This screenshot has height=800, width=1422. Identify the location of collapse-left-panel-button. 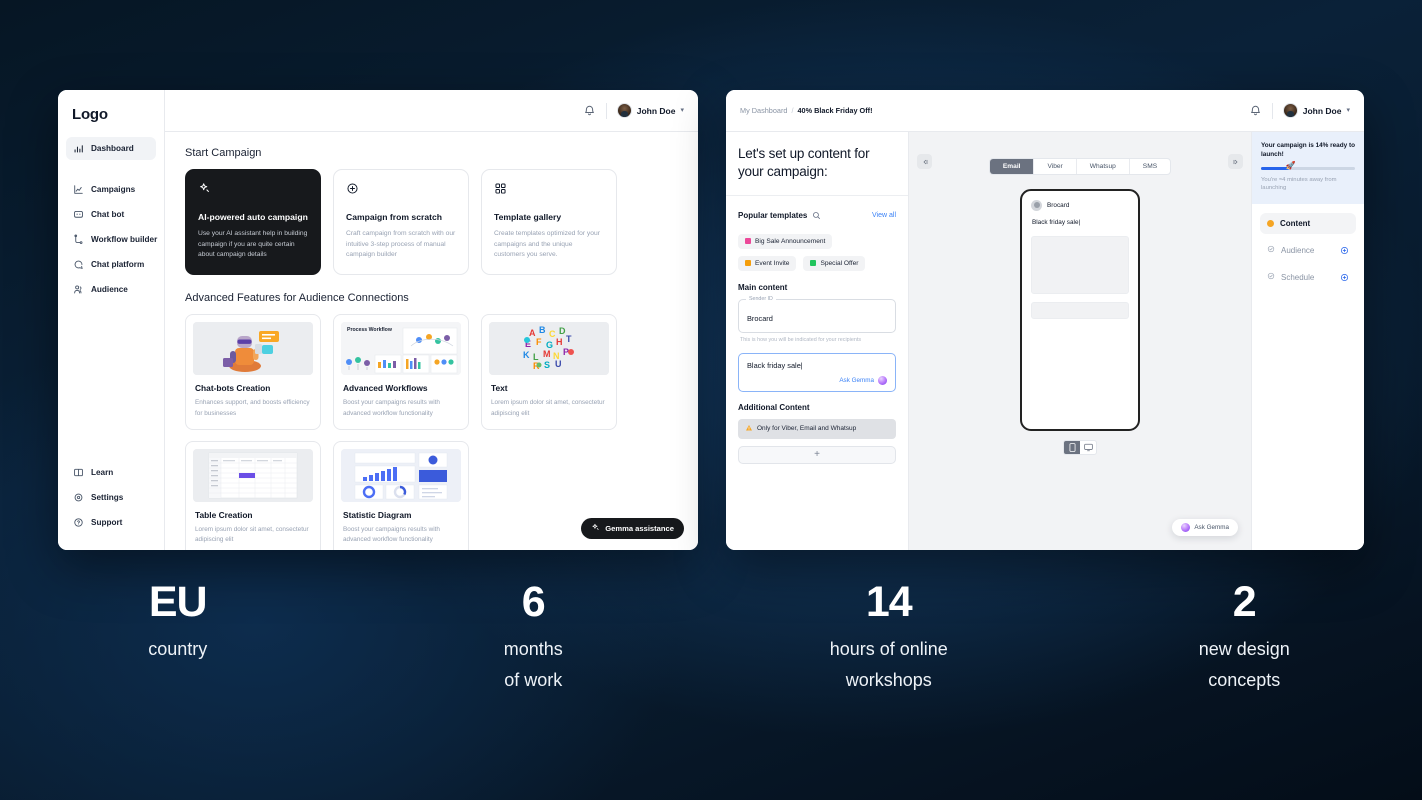
(924, 161).